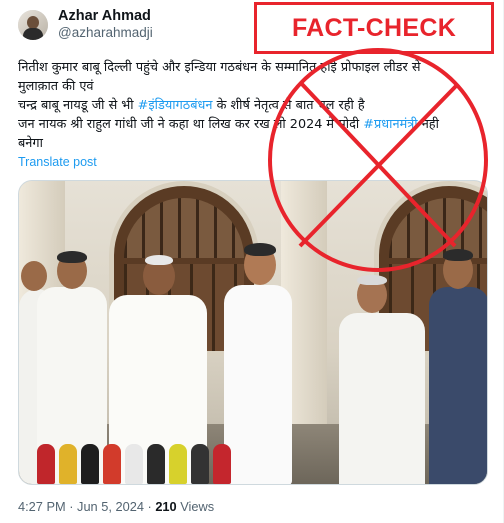  I want to click on tweet-line: मुलाक़ात की एवं, so click(56, 86).